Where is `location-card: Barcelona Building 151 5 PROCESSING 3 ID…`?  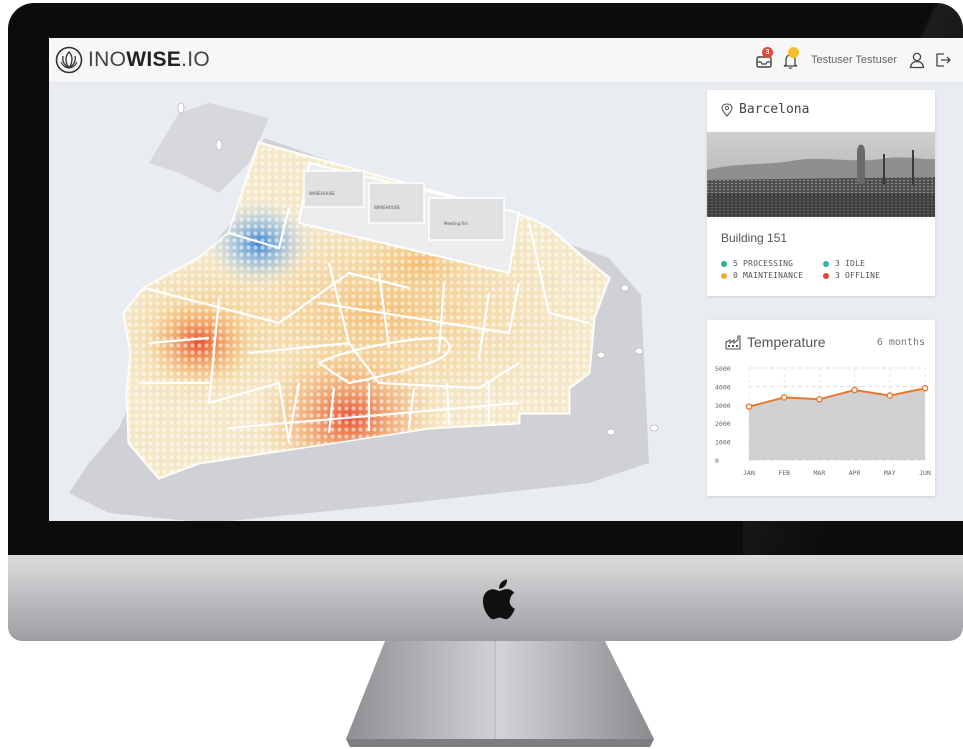 location-card: Barcelona Building 151 5 PROCESSING 3 ID… is located at coordinates (821, 193).